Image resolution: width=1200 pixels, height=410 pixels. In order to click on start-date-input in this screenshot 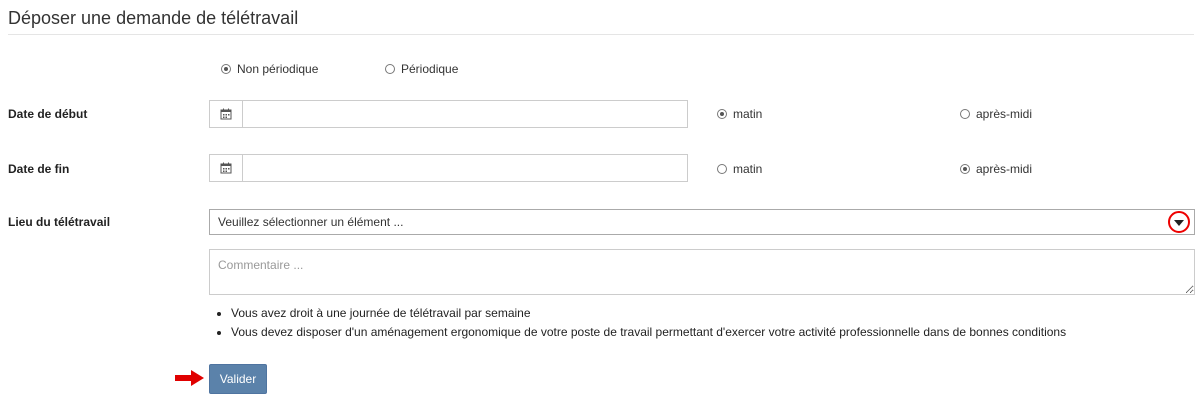, I will do `click(465, 114)`.